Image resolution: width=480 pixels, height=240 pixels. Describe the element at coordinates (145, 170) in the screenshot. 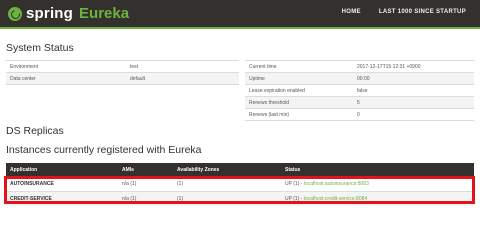

I see `column-header-amis: AMIs` at that location.